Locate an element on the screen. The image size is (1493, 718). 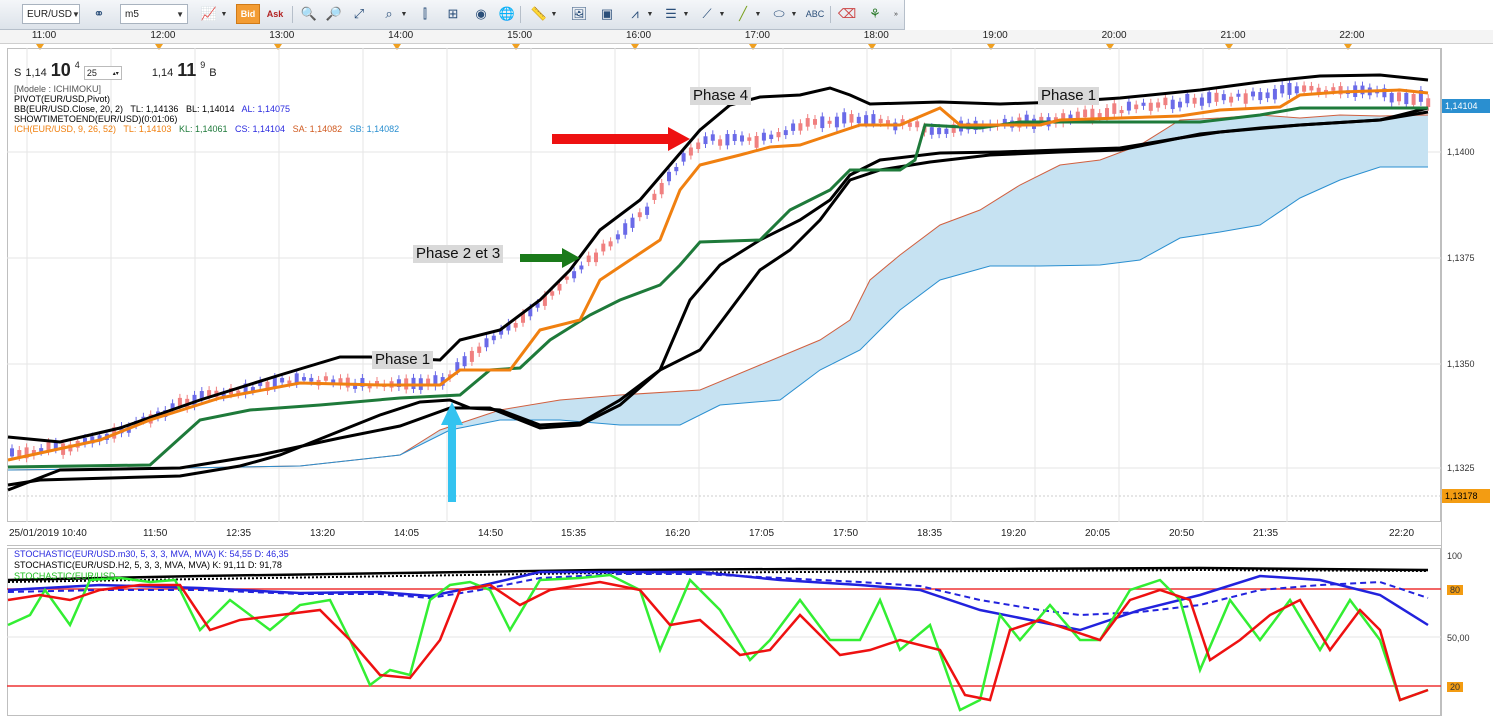
screenshot-icon: 🖼 is located at coordinates (579, 14).